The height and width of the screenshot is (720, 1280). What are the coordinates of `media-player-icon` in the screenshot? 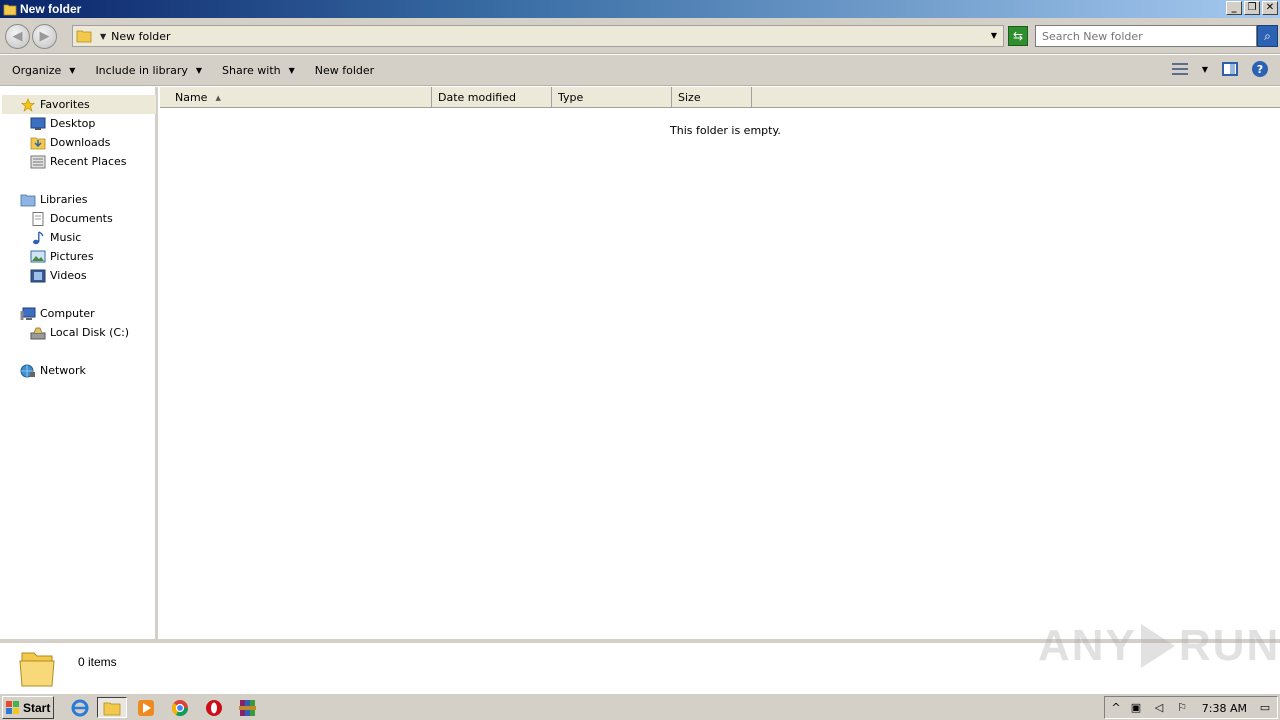 It's located at (146, 707).